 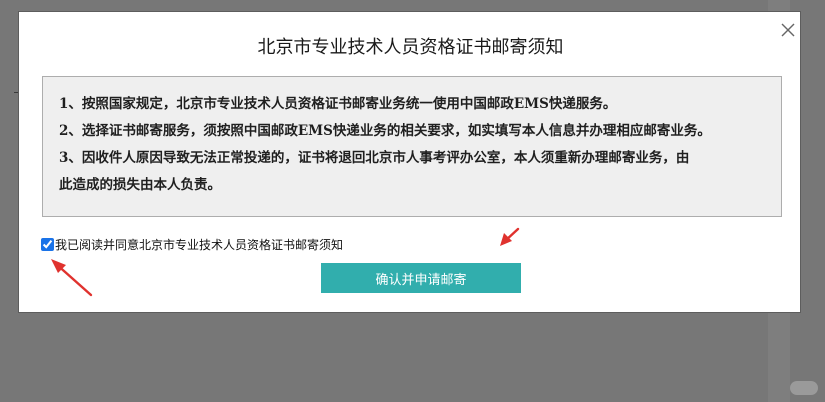 I want to click on agree-label: 我已阅读并同意北京市专业技术人员资格证书邮寄须知, so click(x=199, y=244).